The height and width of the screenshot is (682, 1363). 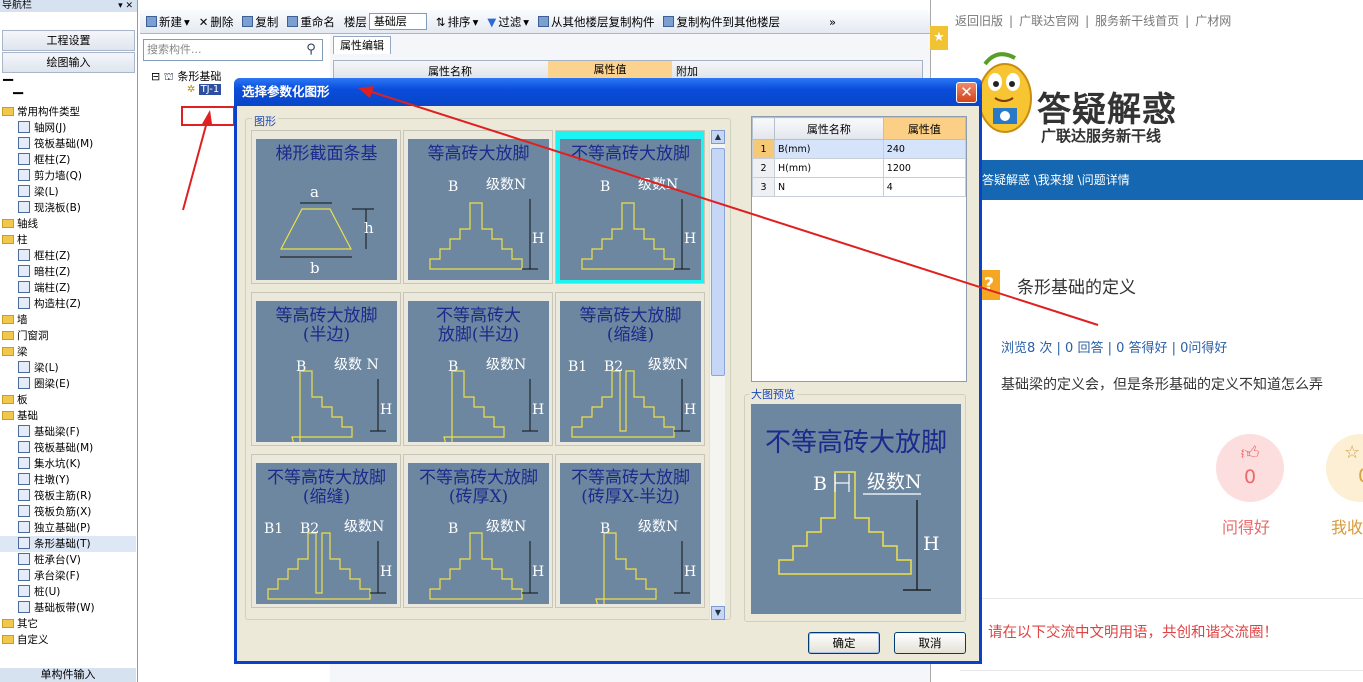 What do you see at coordinates (68, 544) in the screenshot?
I see `nav-item: 条形基础(T)` at bounding box center [68, 544].